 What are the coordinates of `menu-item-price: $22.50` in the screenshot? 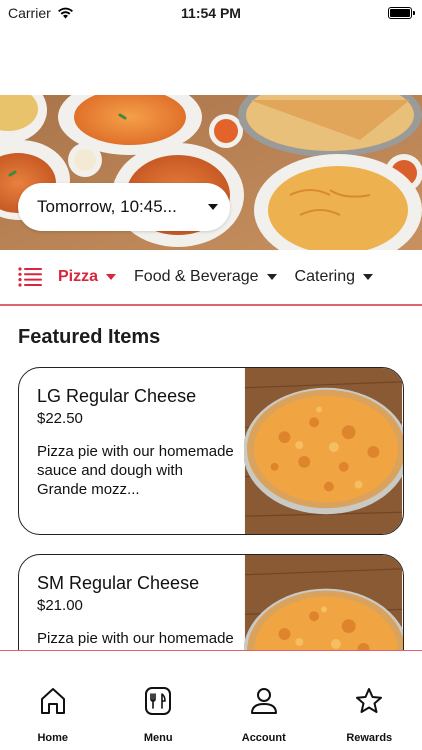 It's located at (60, 418).